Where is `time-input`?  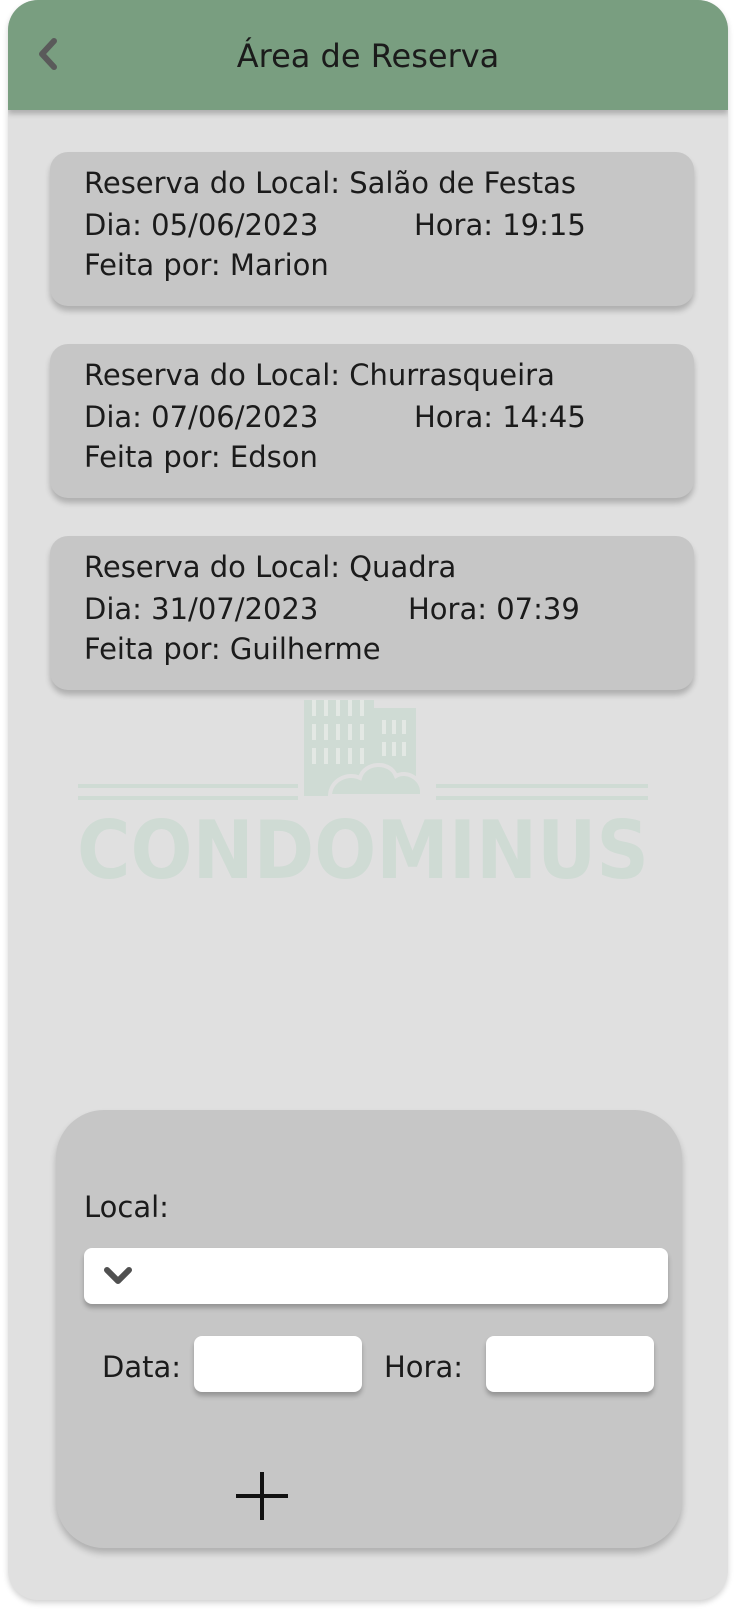
time-input is located at coordinates (570, 1364).